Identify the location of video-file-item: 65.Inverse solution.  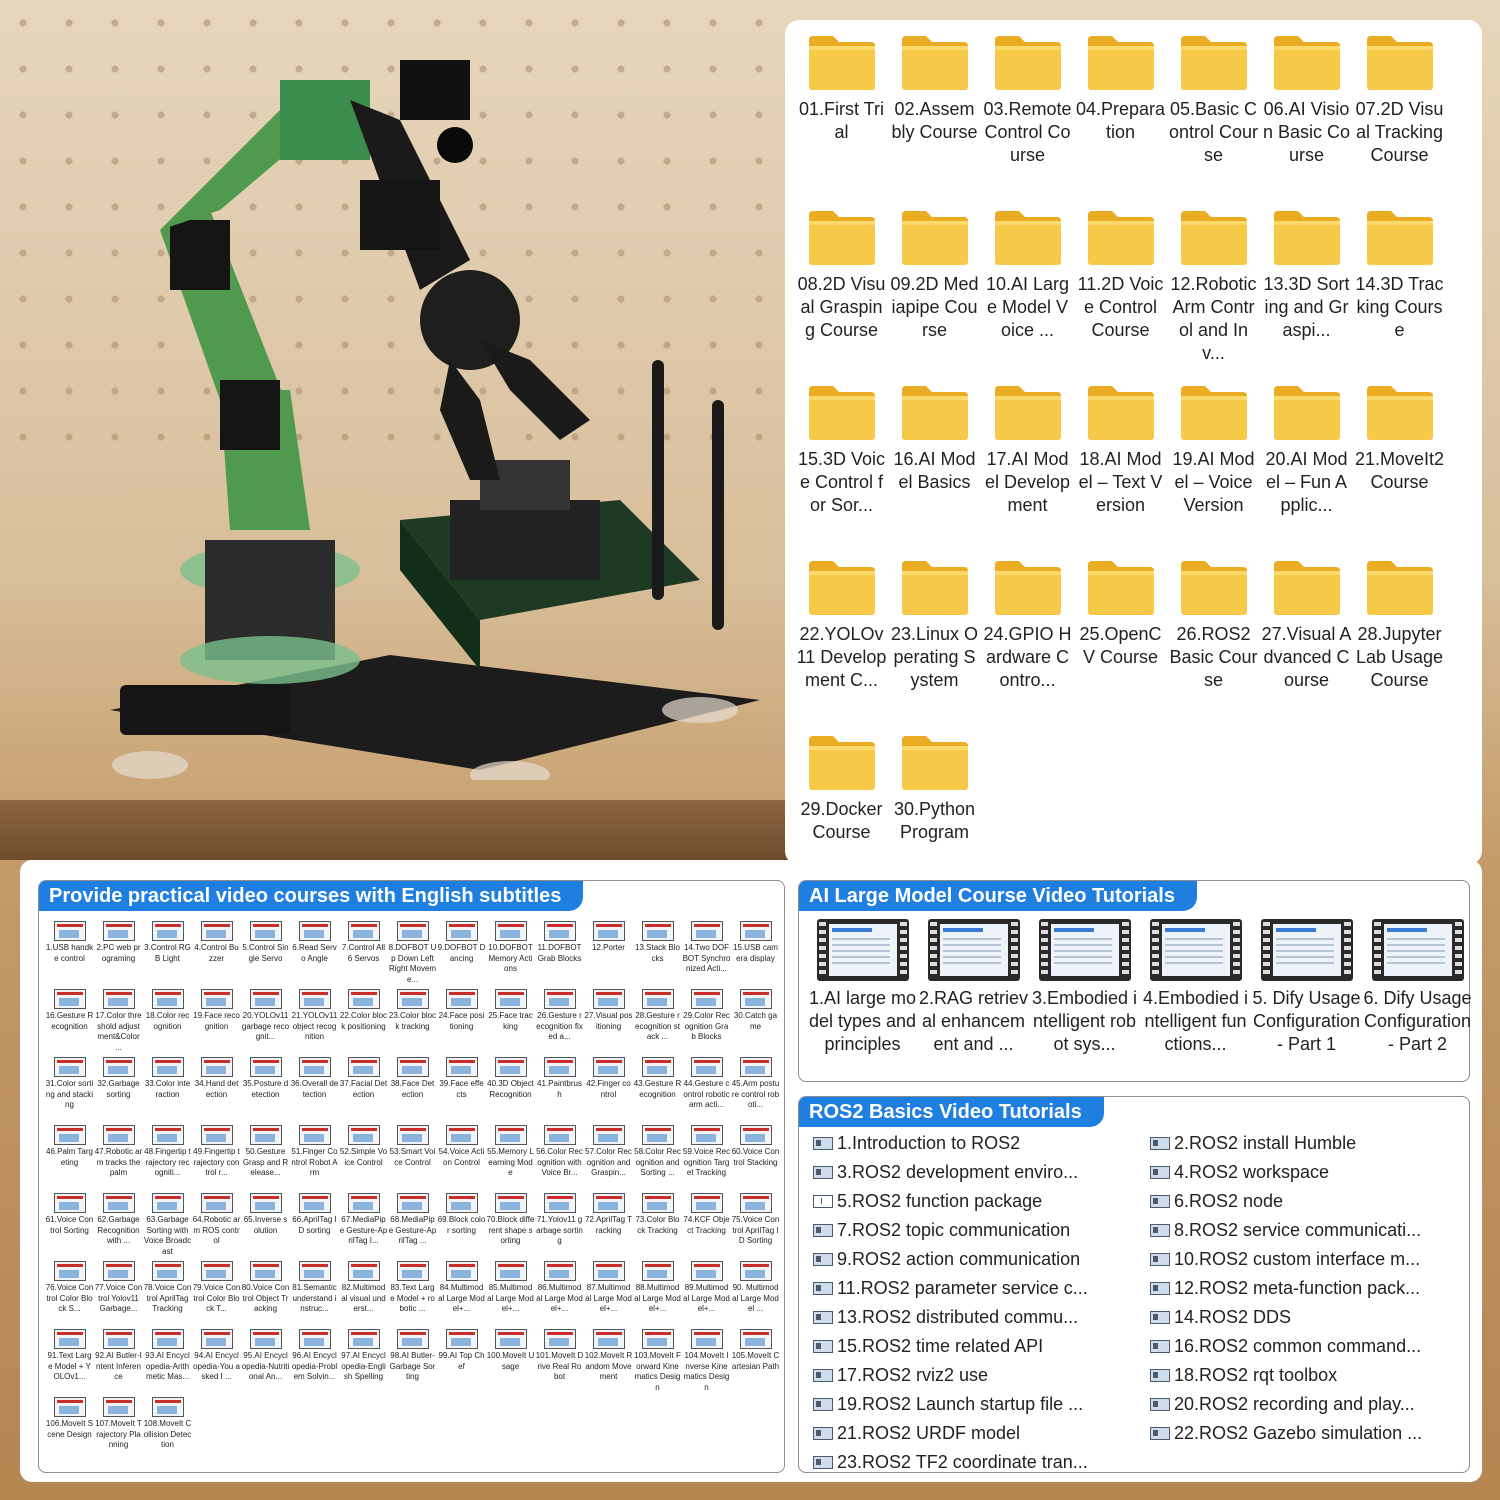
(265, 1225).